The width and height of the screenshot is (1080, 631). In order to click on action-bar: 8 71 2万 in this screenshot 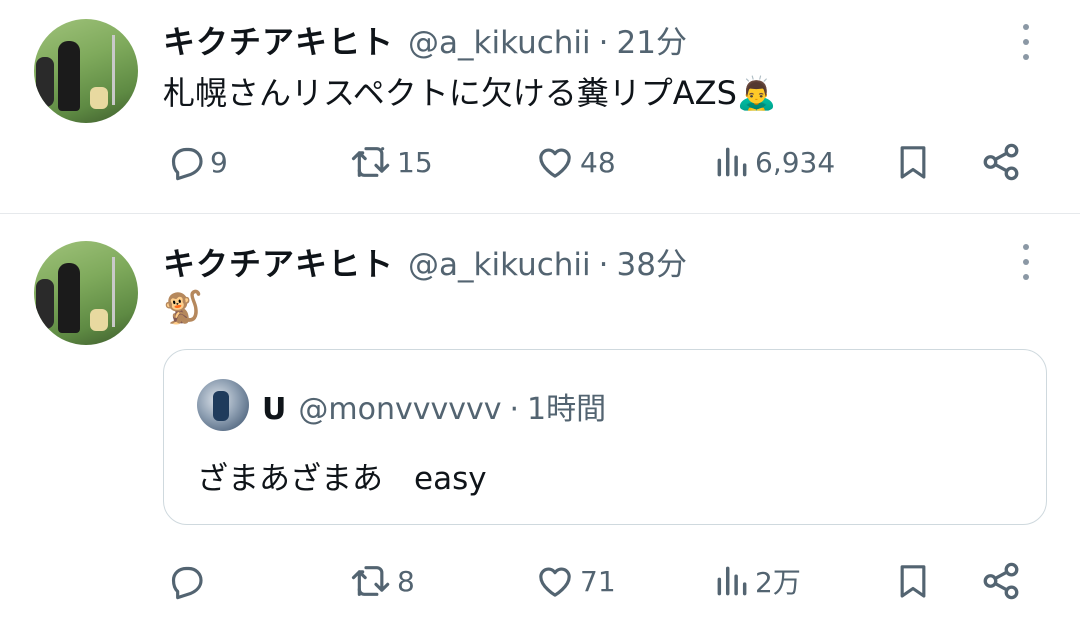, I will do `click(540, 581)`.